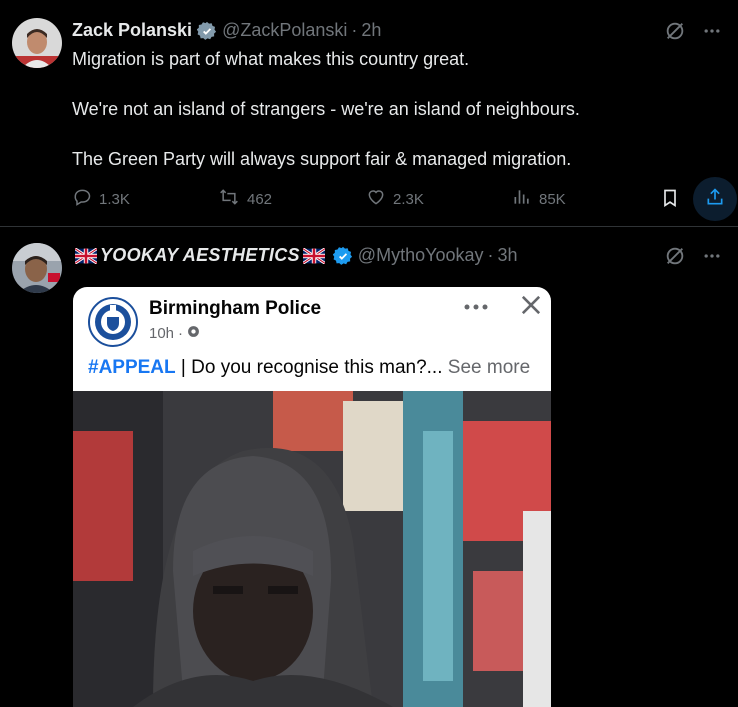  Describe the element at coordinates (421, 255) in the screenshot. I see `author-handle: @MythoYookay` at that location.